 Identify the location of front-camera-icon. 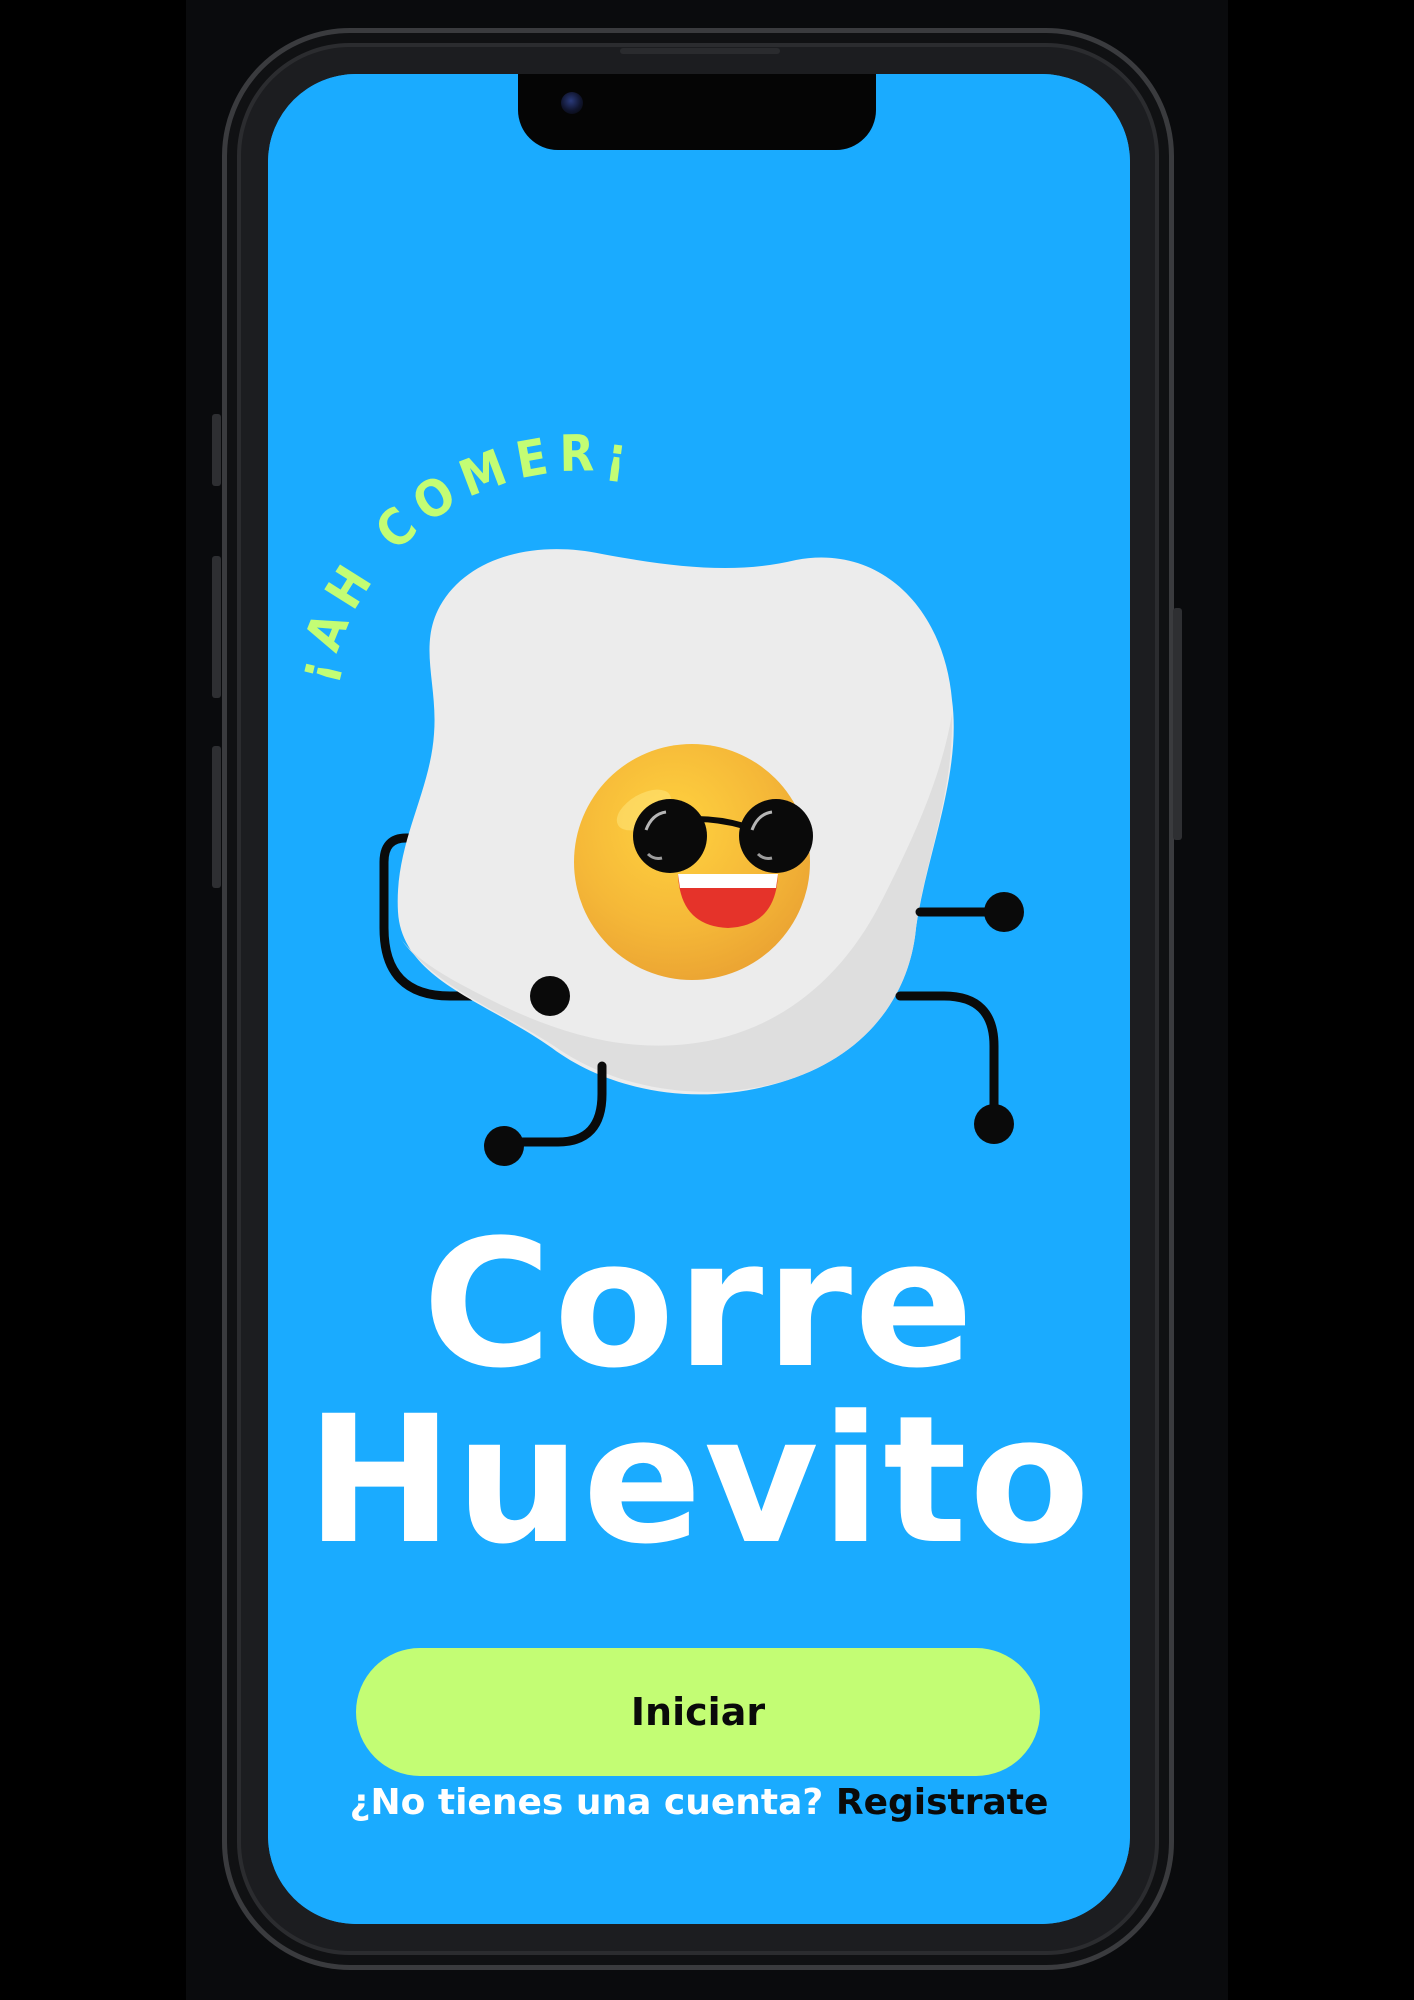
(572, 103).